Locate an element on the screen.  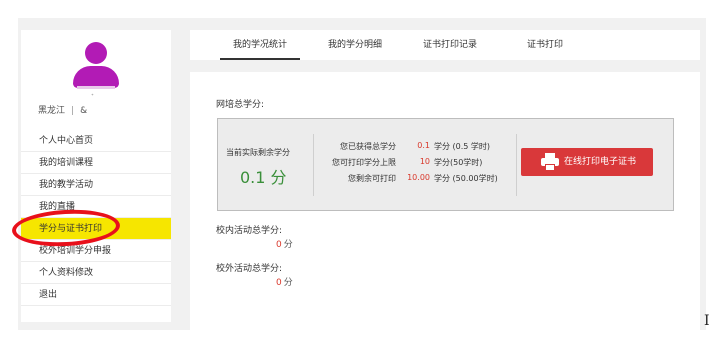
sidebar-item-teaching: 我的教学活动 is located at coordinates (96, 185).